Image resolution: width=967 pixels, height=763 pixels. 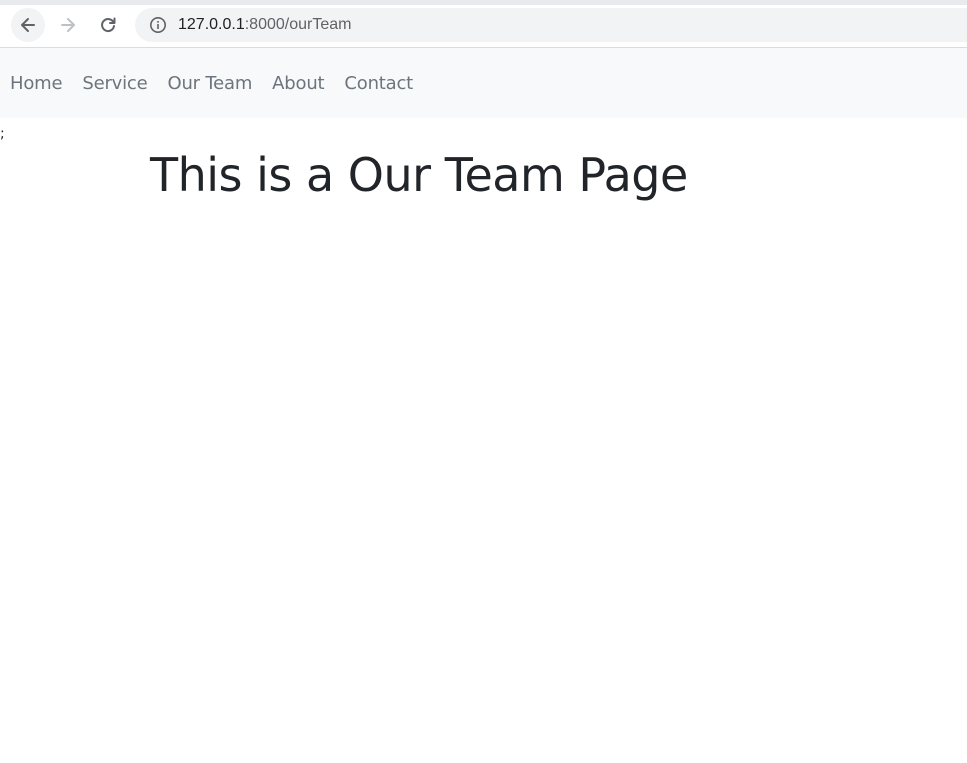 I want to click on reload-icon, so click(x=108, y=25).